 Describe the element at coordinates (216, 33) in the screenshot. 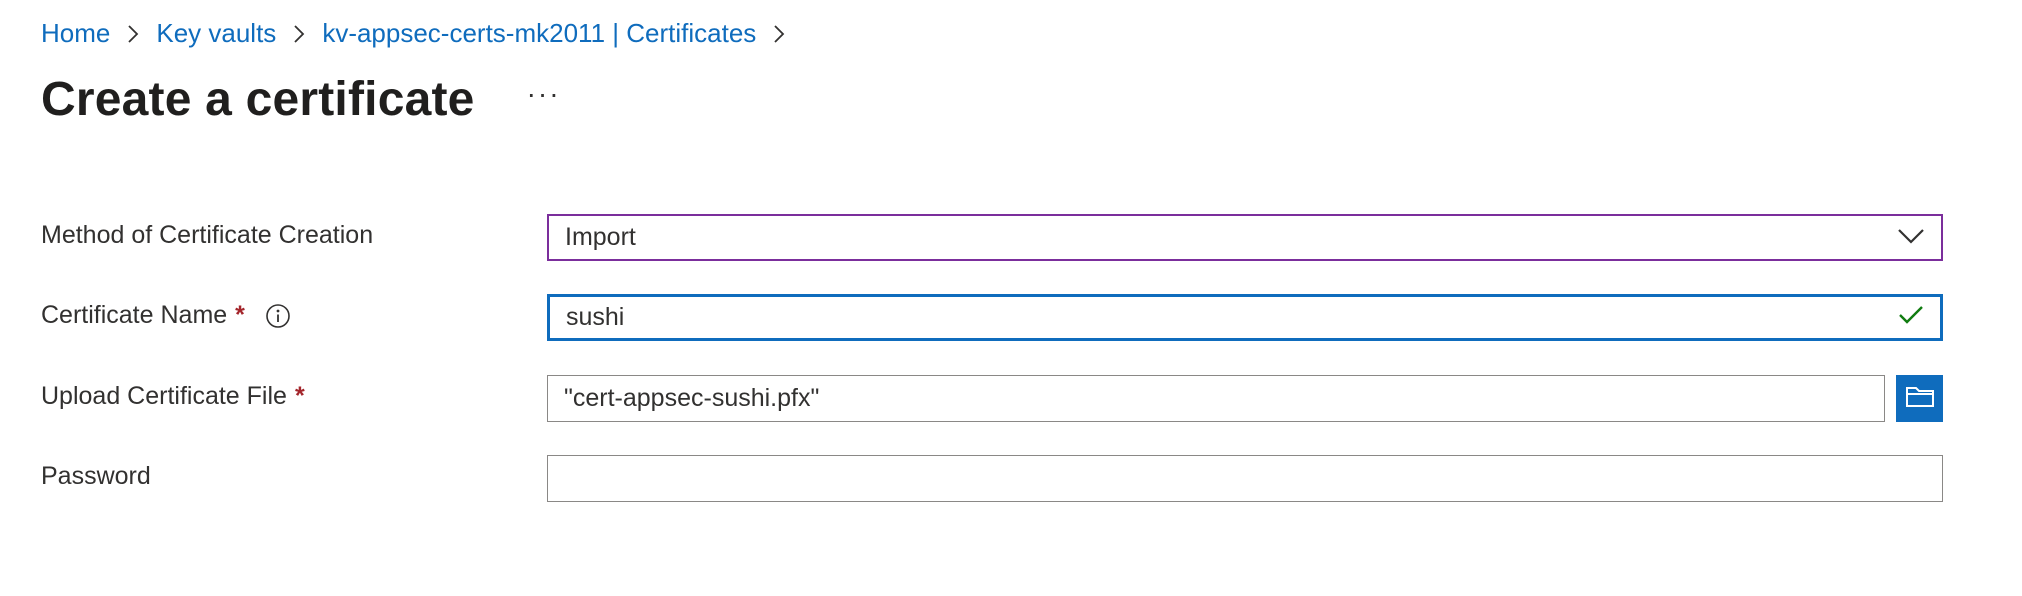

I see `breadcrumb-key-vaults: Key vaults` at that location.